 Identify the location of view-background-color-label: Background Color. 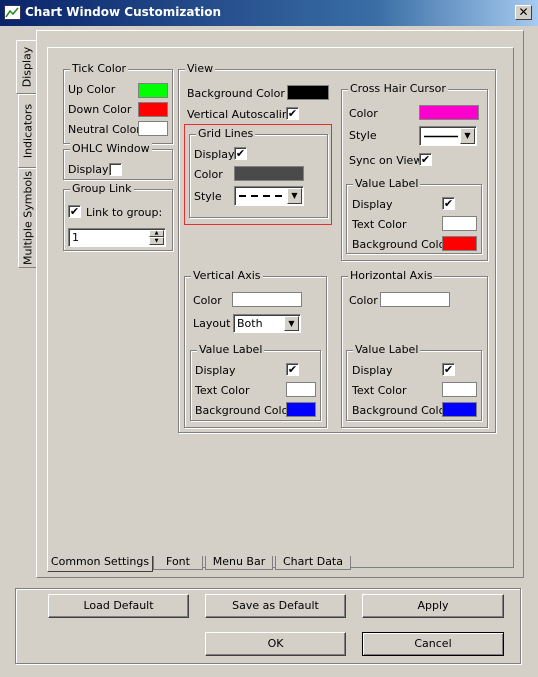
(236, 93).